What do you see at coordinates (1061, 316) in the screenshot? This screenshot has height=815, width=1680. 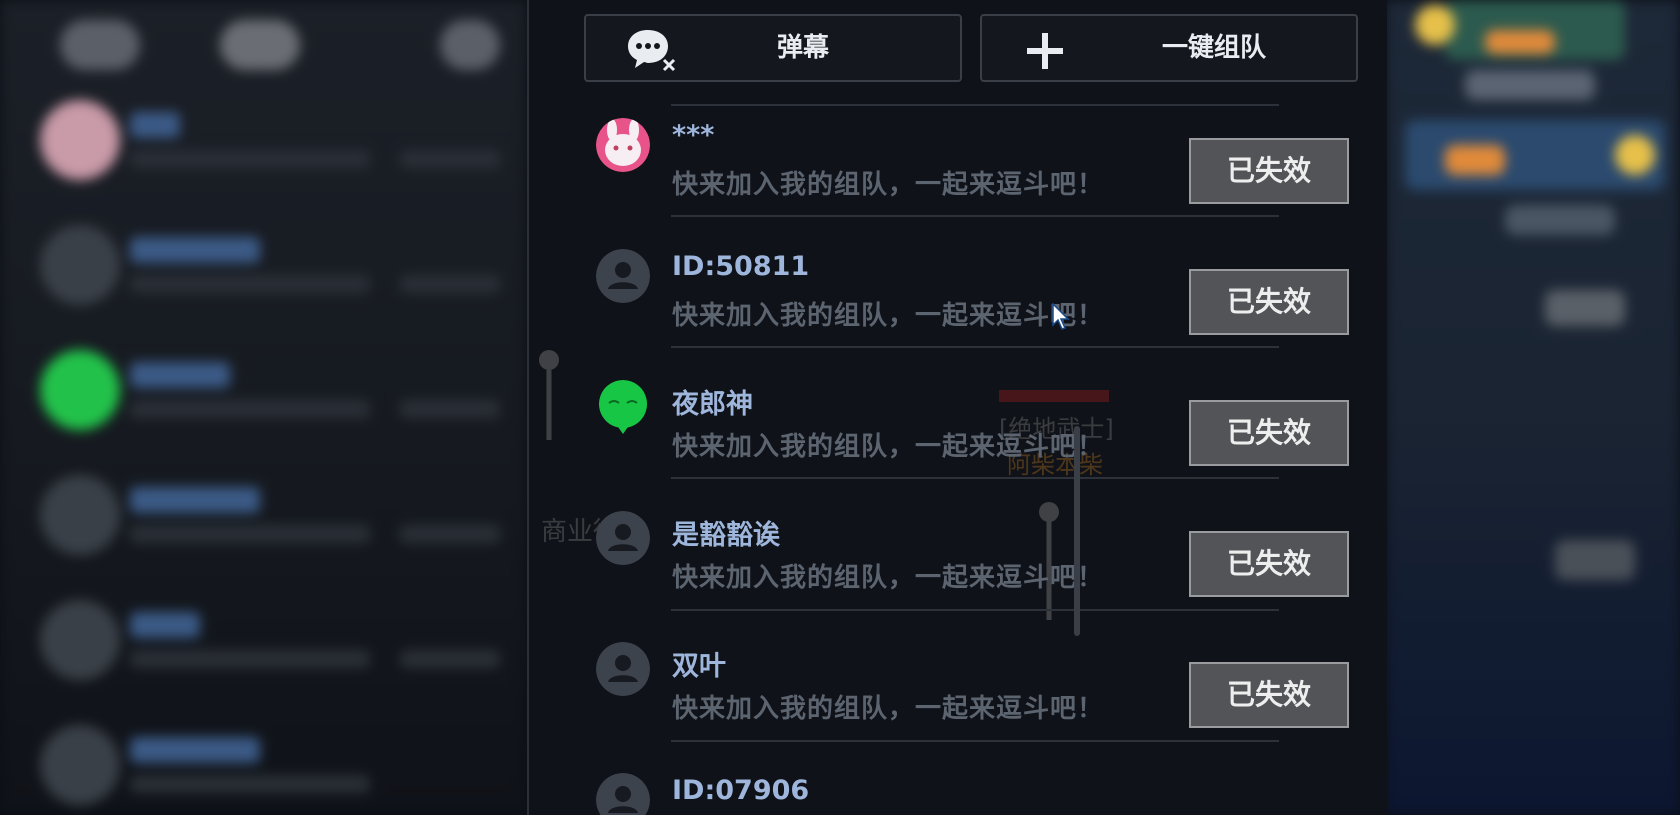 I see `mouse-cursor-icon` at bounding box center [1061, 316].